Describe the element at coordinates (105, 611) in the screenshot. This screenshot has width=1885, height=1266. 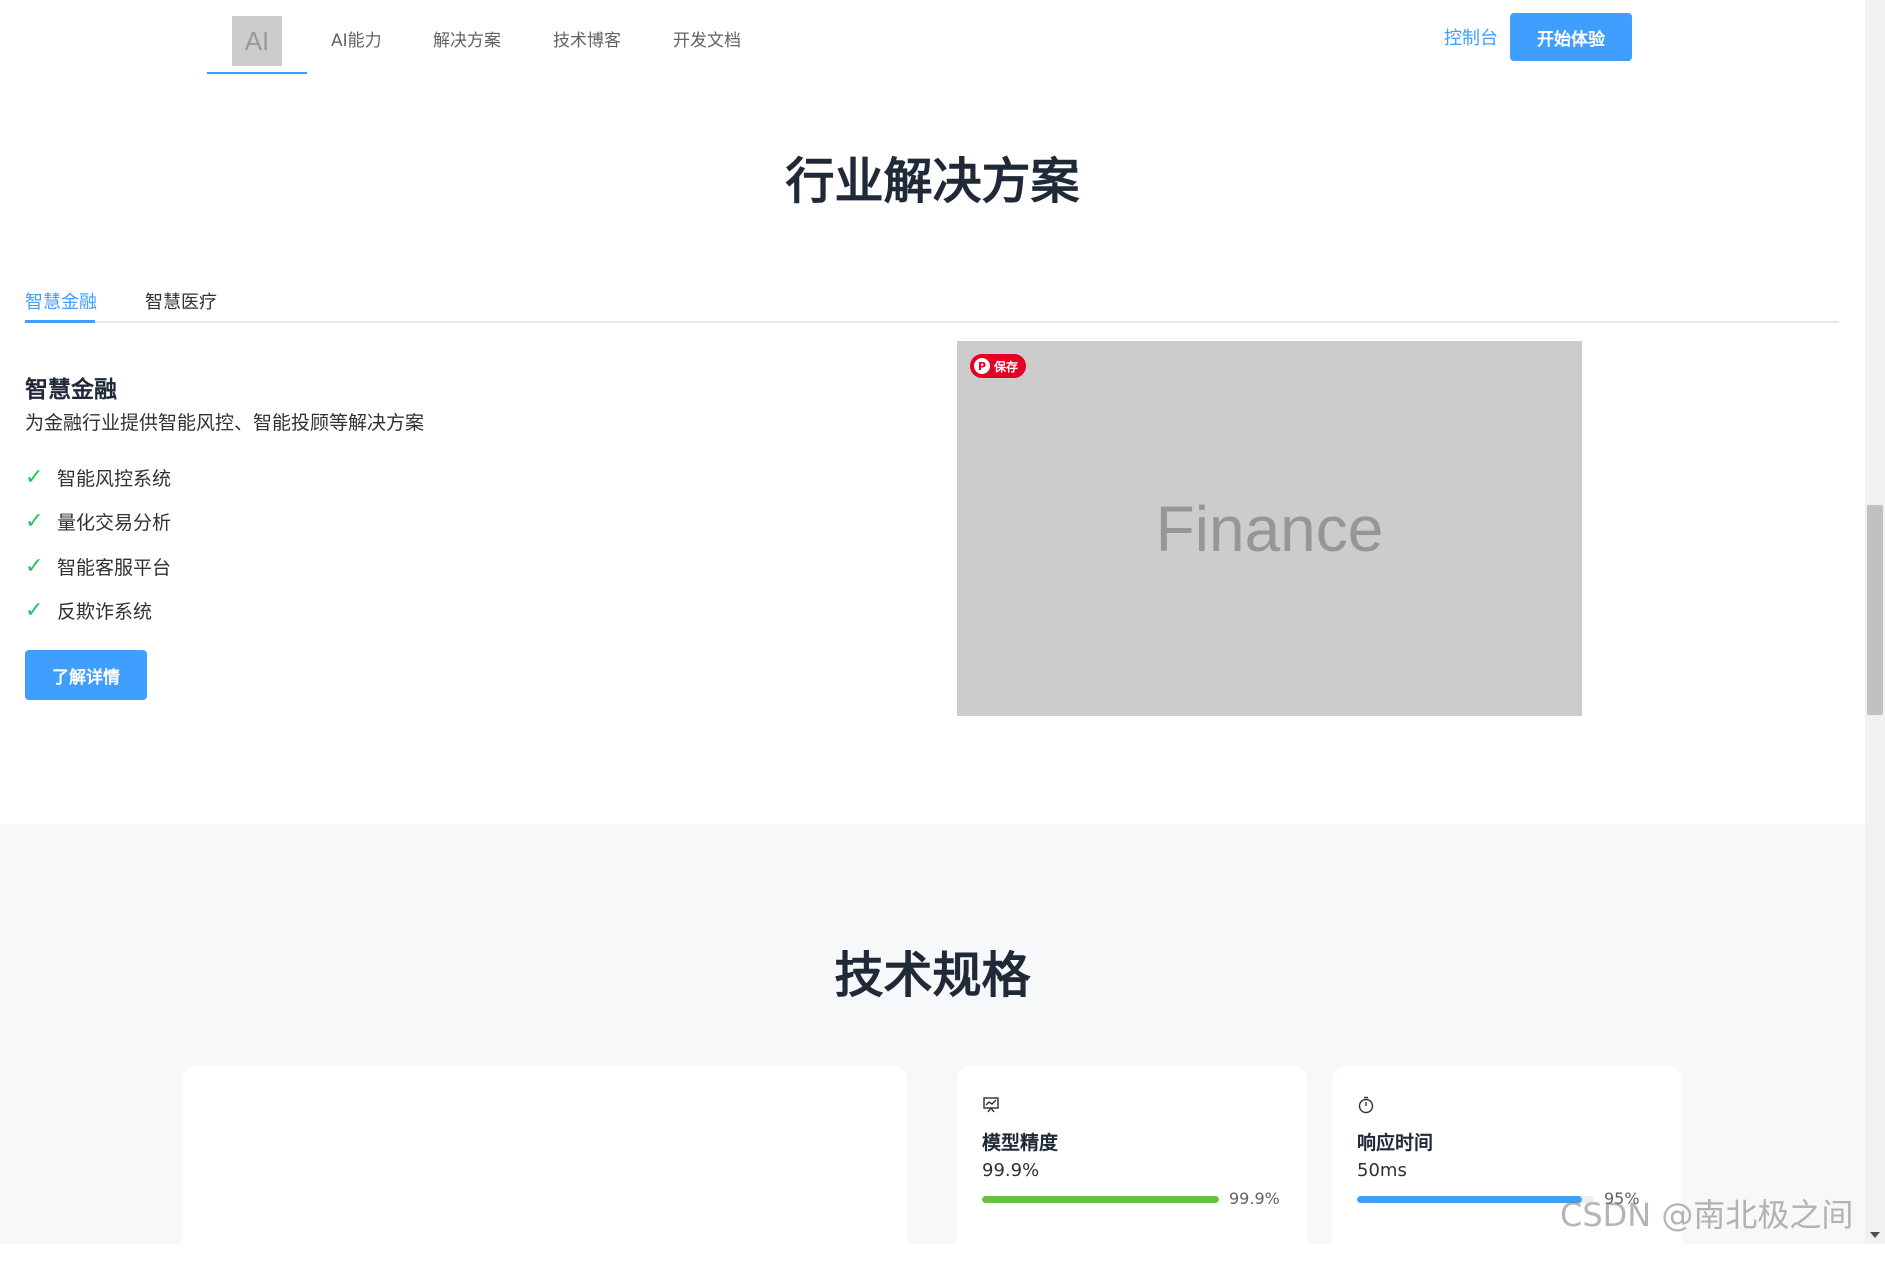
I see `feature-text: 反欺诈系统` at that location.